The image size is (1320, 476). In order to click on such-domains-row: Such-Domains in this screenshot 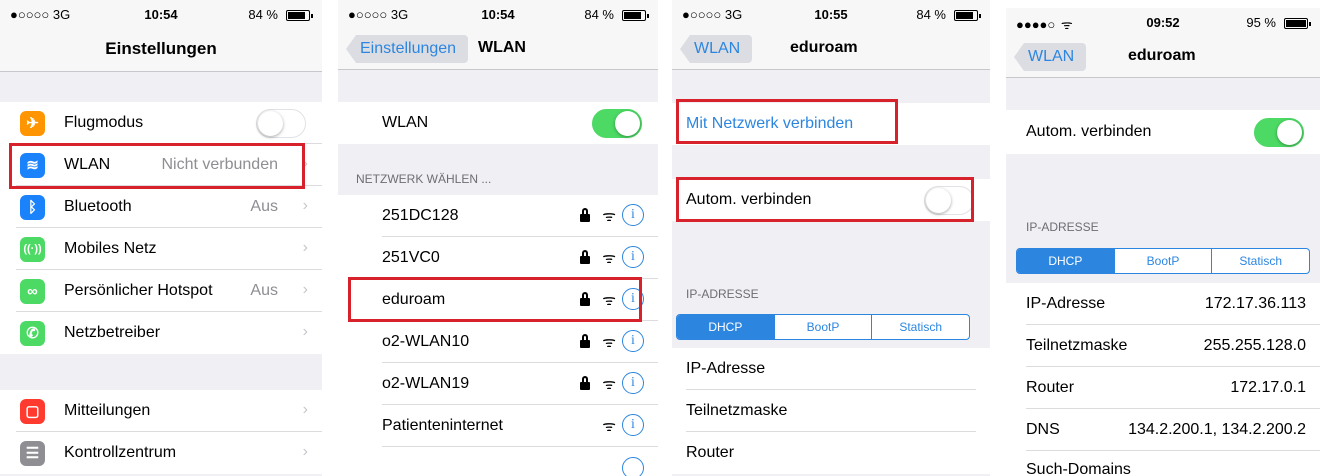, I will do `click(1163, 463)`.